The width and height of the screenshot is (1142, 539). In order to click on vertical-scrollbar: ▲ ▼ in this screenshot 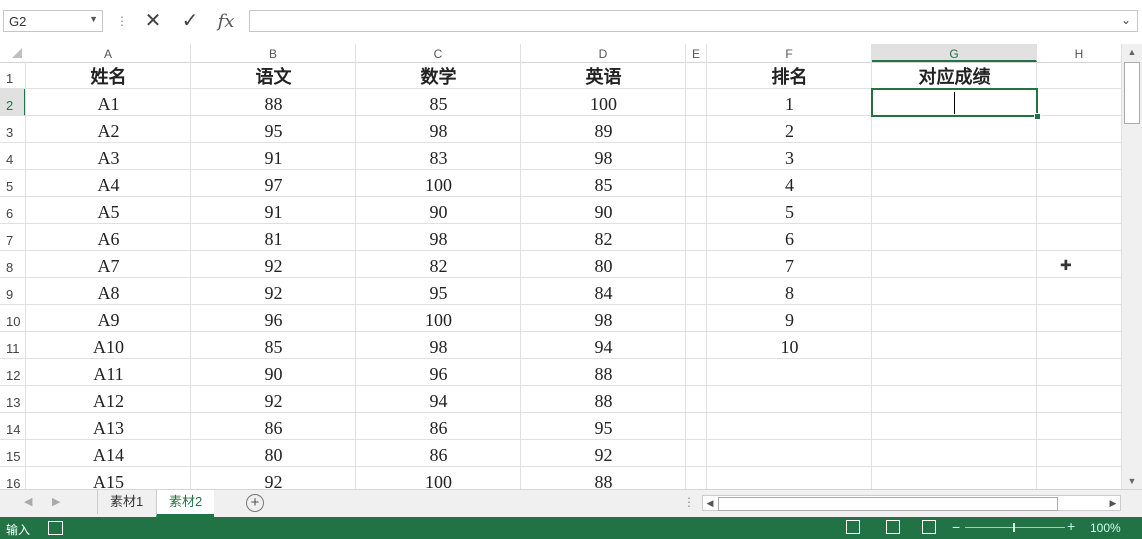, I will do `click(1132, 266)`.